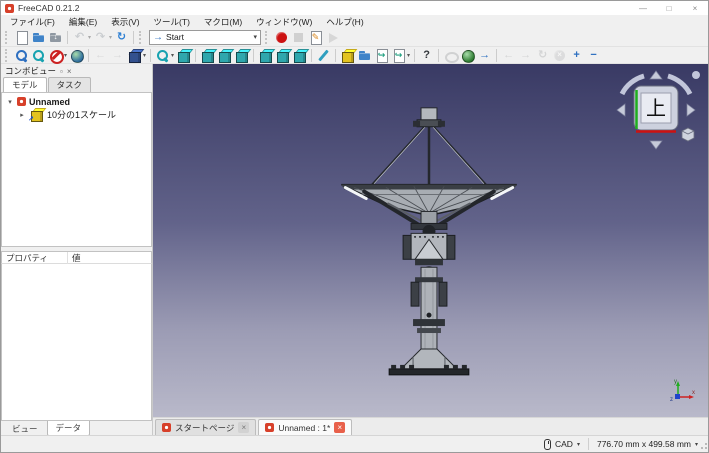 The image size is (709, 453). Describe the element at coordinates (542, 54) in the screenshot. I see `browser-refresh-icon: ↻` at that location.